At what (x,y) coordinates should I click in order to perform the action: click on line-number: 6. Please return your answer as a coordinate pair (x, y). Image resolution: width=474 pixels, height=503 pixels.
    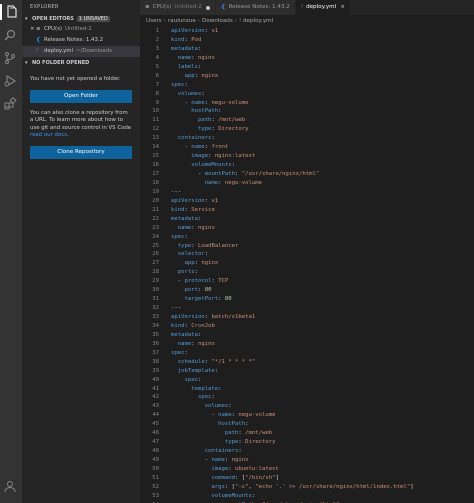
    Looking at the image, I should click on (157, 75).